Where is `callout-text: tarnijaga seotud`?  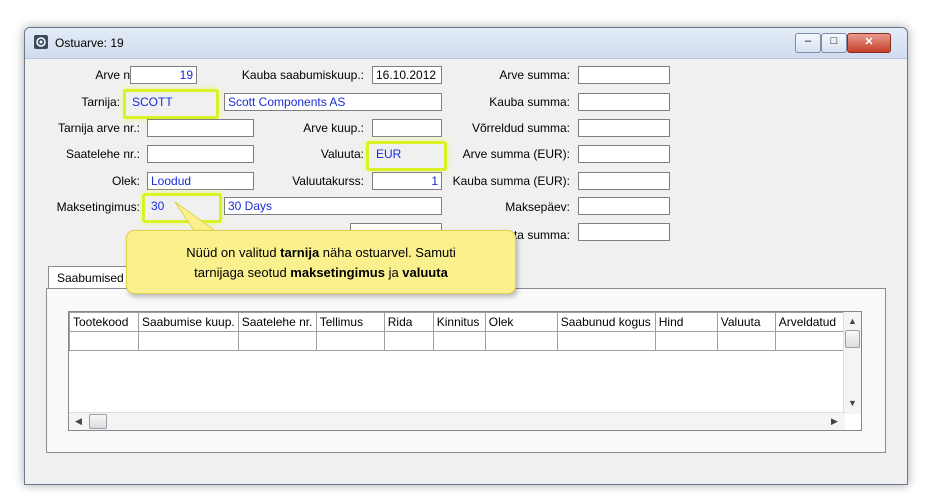 callout-text: tarnijaga seotud is located at coordinates (242, 272).